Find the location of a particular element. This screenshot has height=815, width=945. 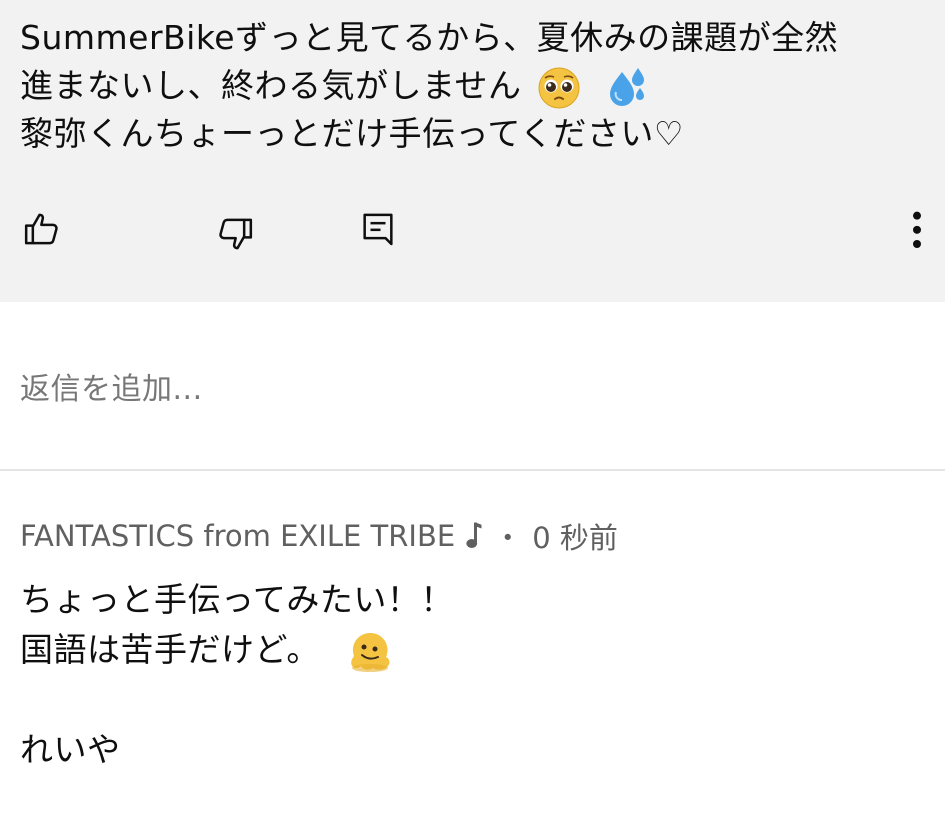

pleading-face-icon is located at coordinates (559, 87).